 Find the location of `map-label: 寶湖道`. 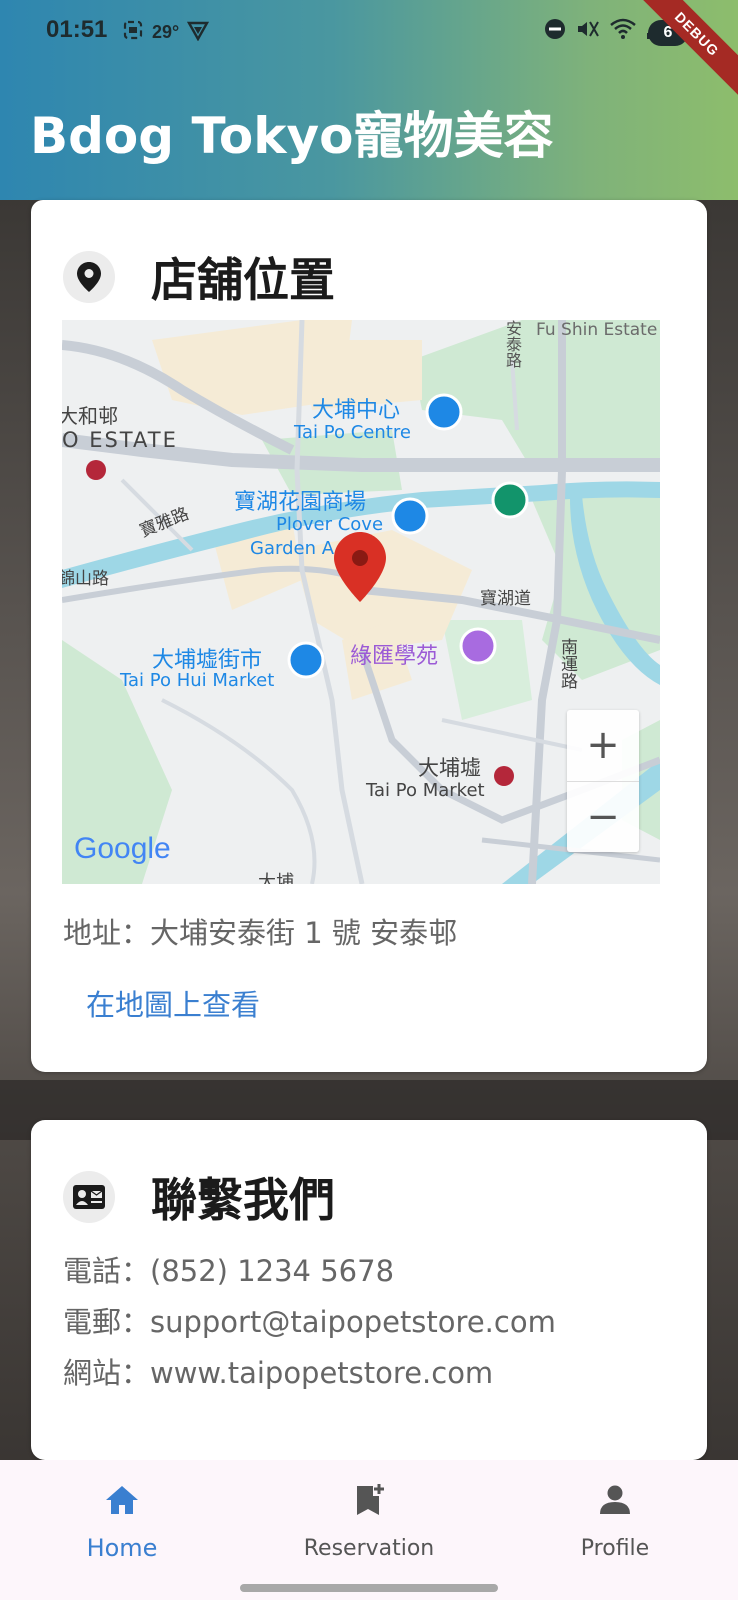

map-label: 寶湖道 is located at coordinates (505, 599).